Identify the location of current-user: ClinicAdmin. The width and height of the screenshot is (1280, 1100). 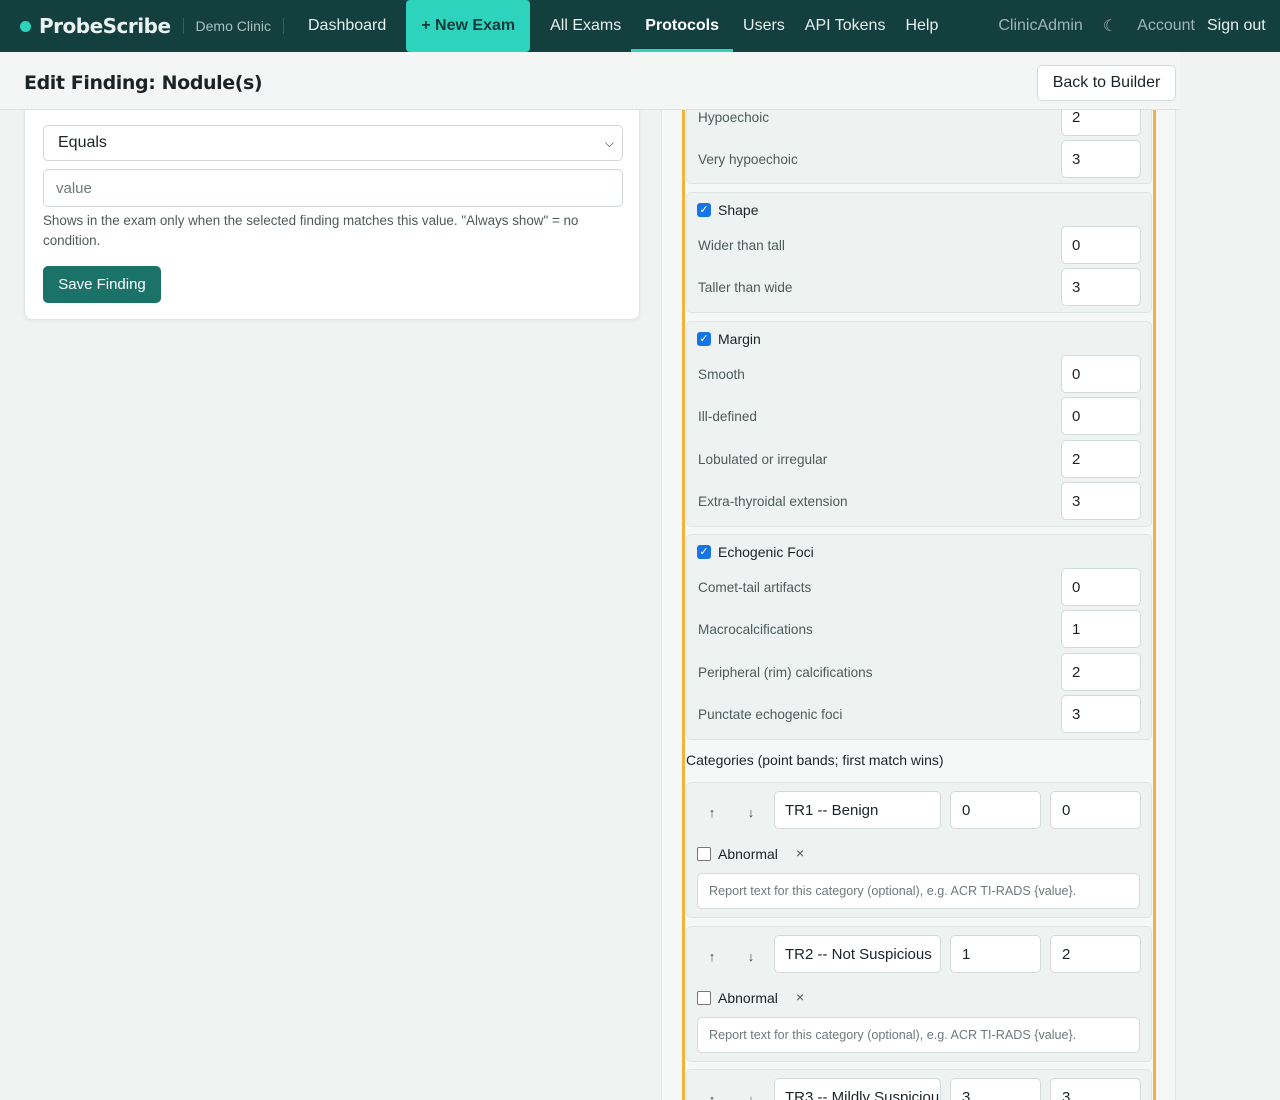
(1040, 26).